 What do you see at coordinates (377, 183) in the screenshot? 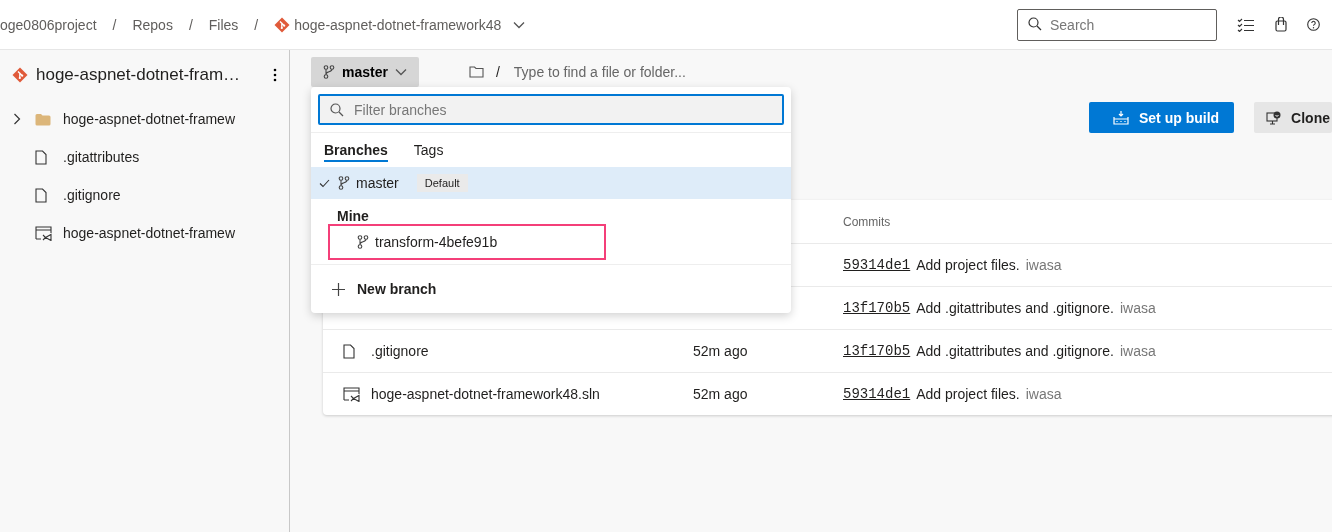
I see `branch-name: master` at bounding box center [377, 183].